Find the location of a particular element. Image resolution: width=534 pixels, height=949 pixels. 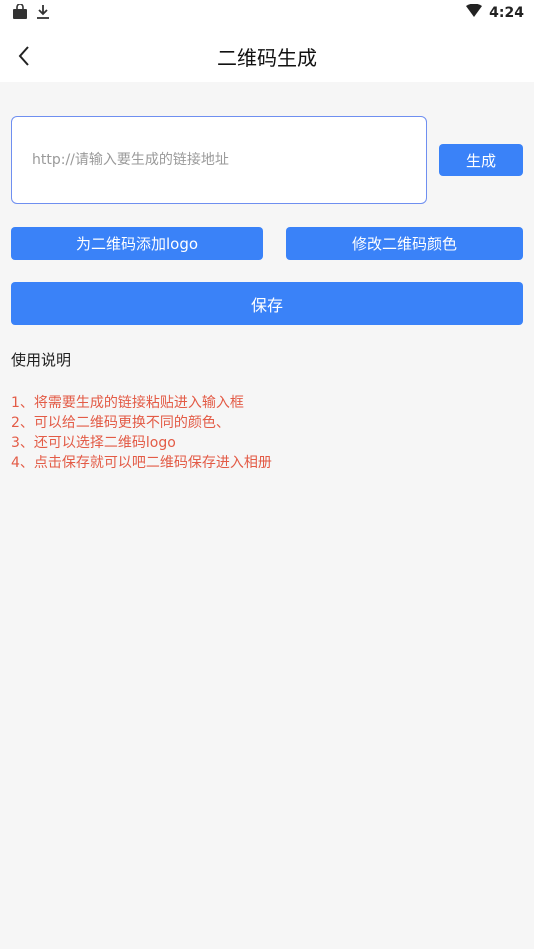

status-time: 4:24 is located at coordinates (506, 13).